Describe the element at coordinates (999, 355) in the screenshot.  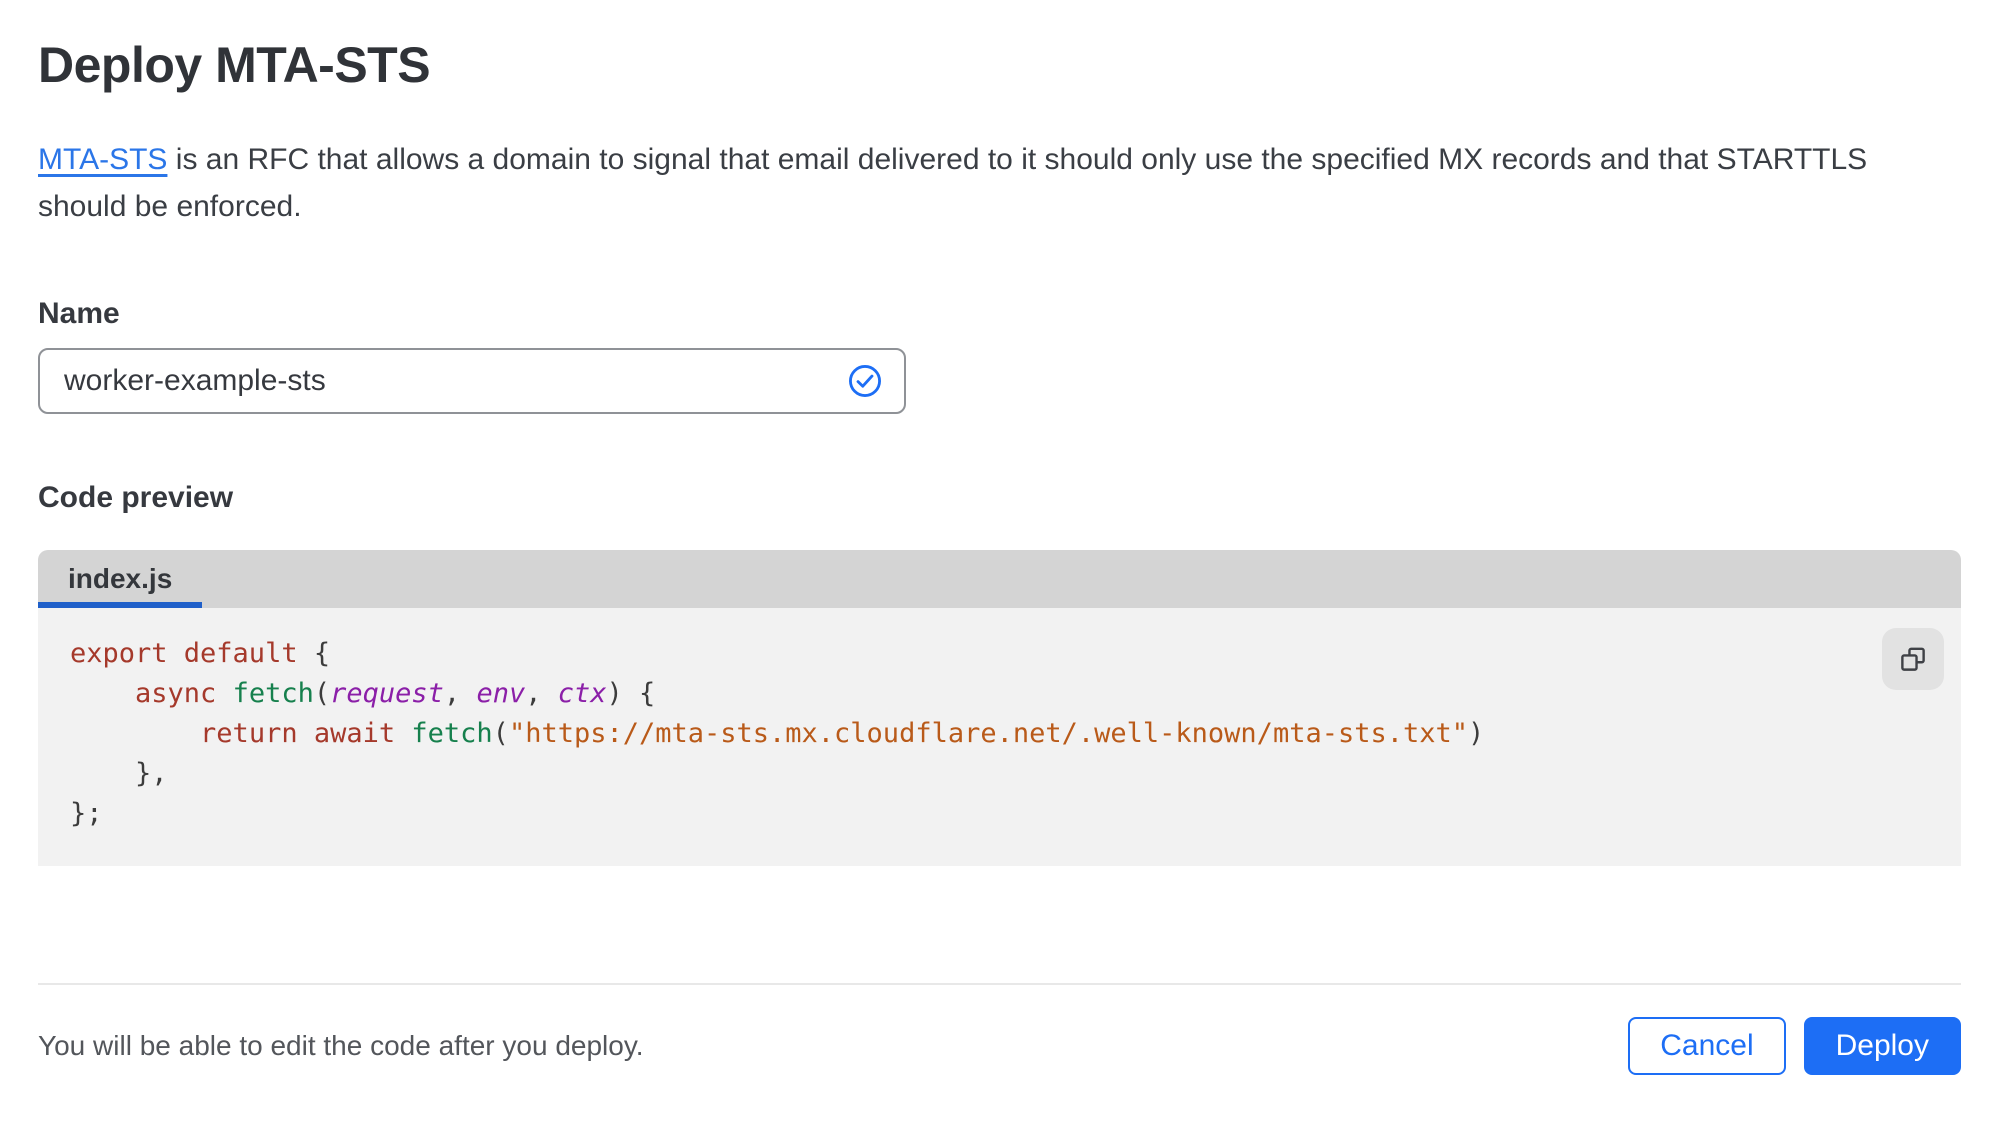
I see `name-field: Name` at that location.